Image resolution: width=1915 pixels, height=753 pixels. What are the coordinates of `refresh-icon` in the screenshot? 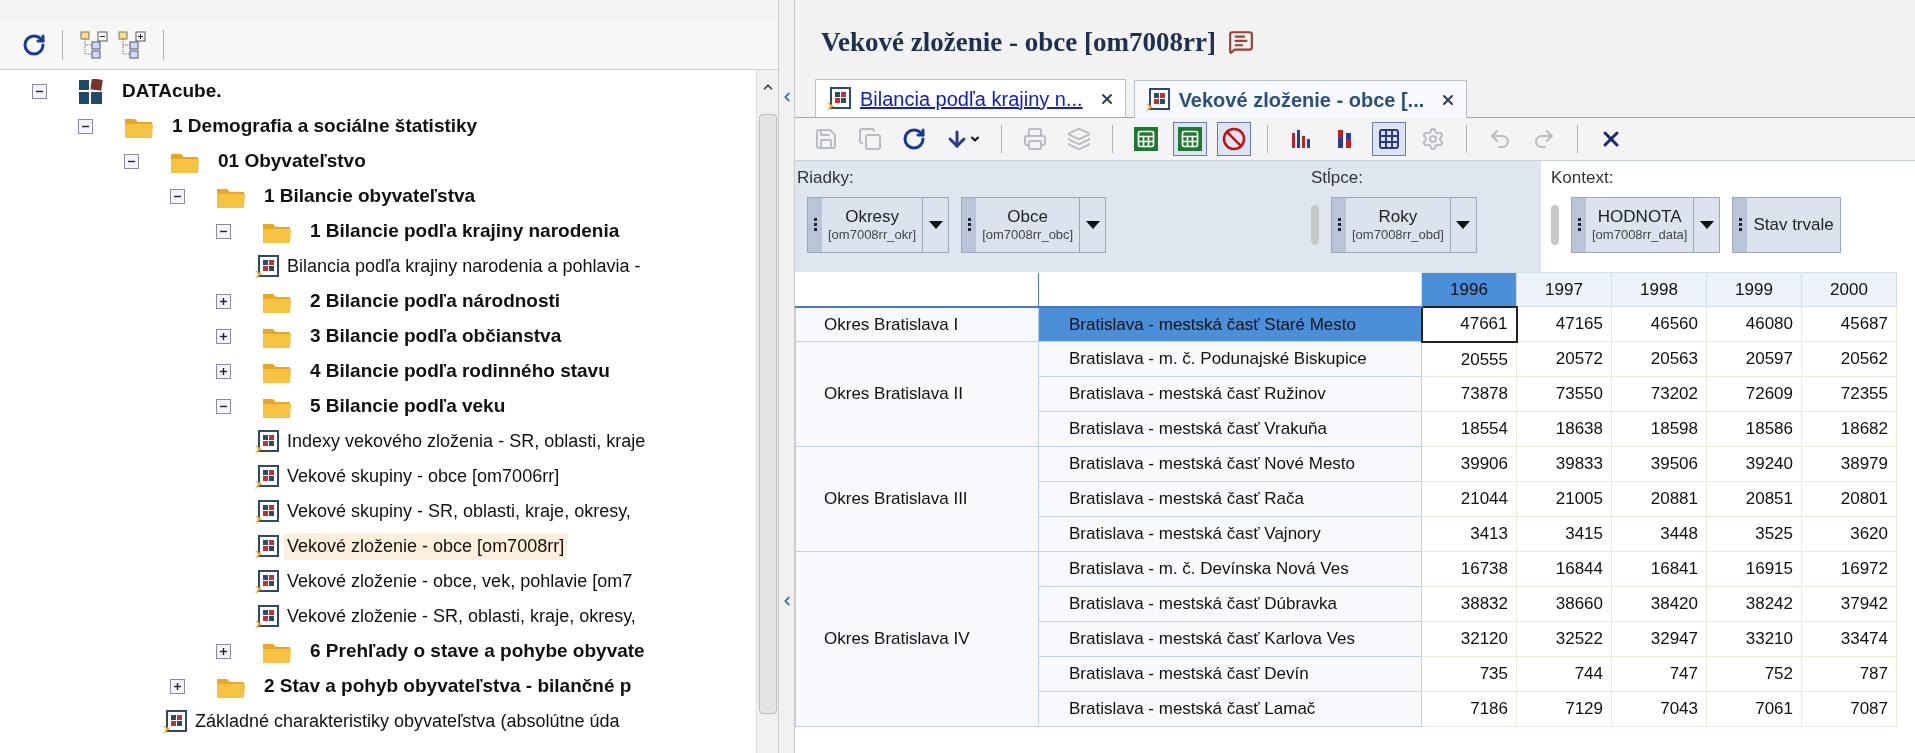 It's located at (34, 44).